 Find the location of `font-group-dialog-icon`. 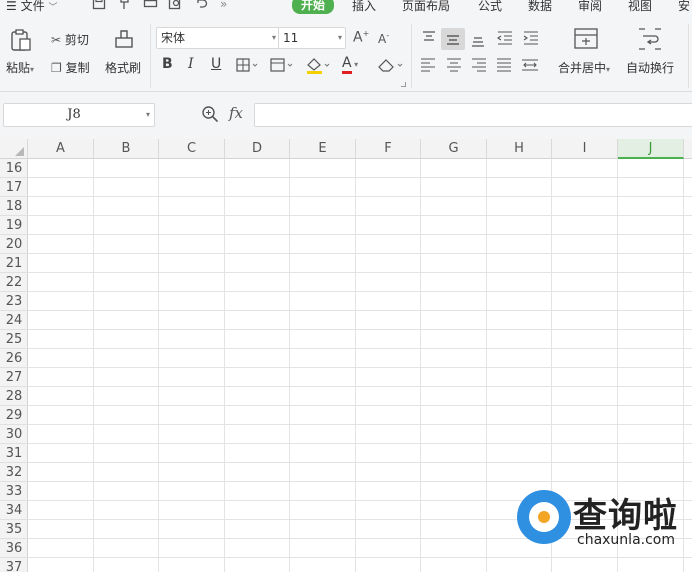

font-group-dialog-icon is located at coordinates (403, 84).